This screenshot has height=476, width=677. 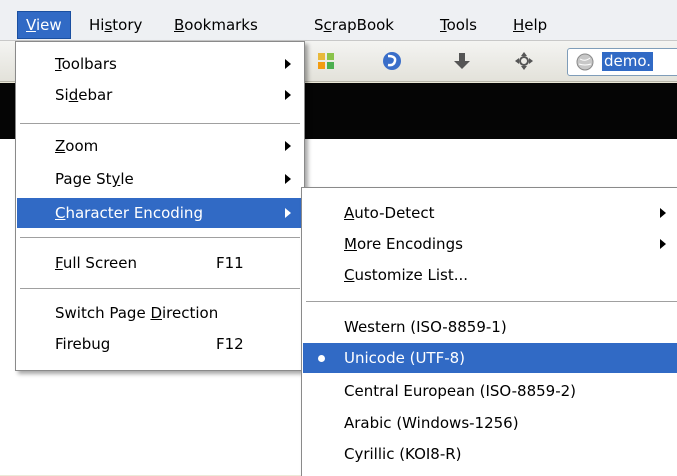 I want to click on menu-help: Help, so click(x=530, y=25).